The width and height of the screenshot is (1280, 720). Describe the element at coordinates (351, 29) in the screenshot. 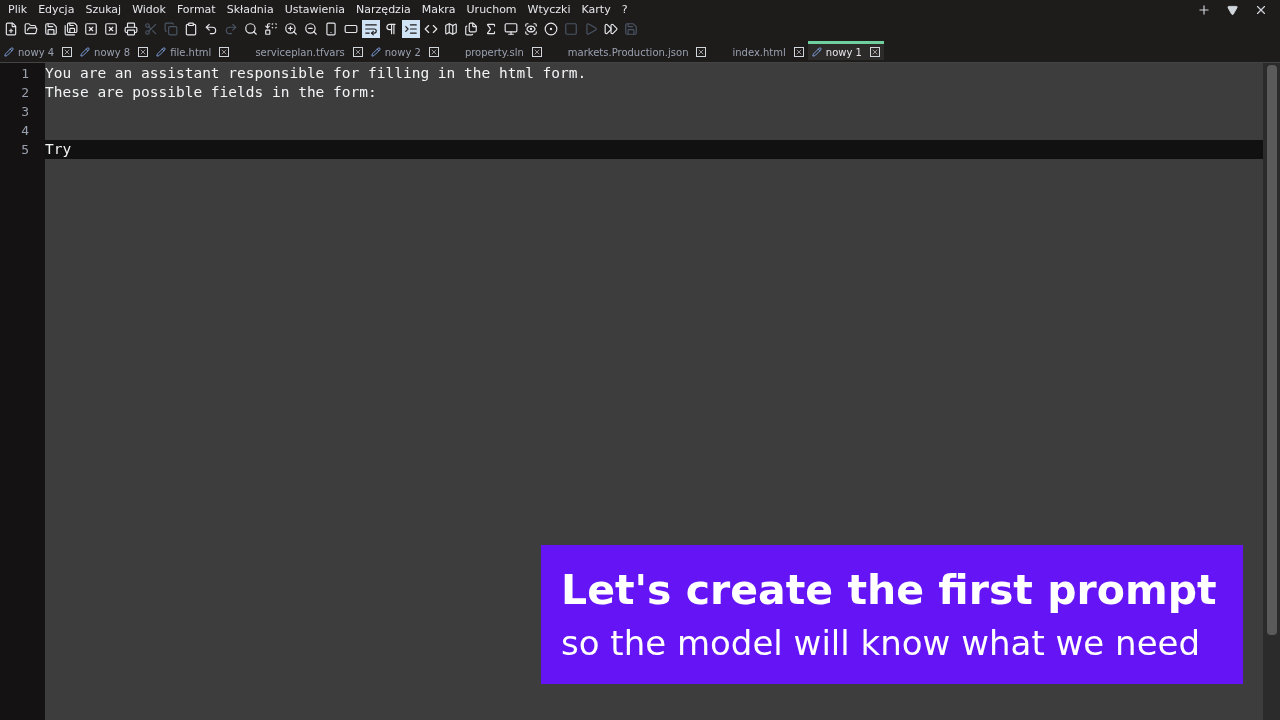

I see `rectangle-icon` at that location.